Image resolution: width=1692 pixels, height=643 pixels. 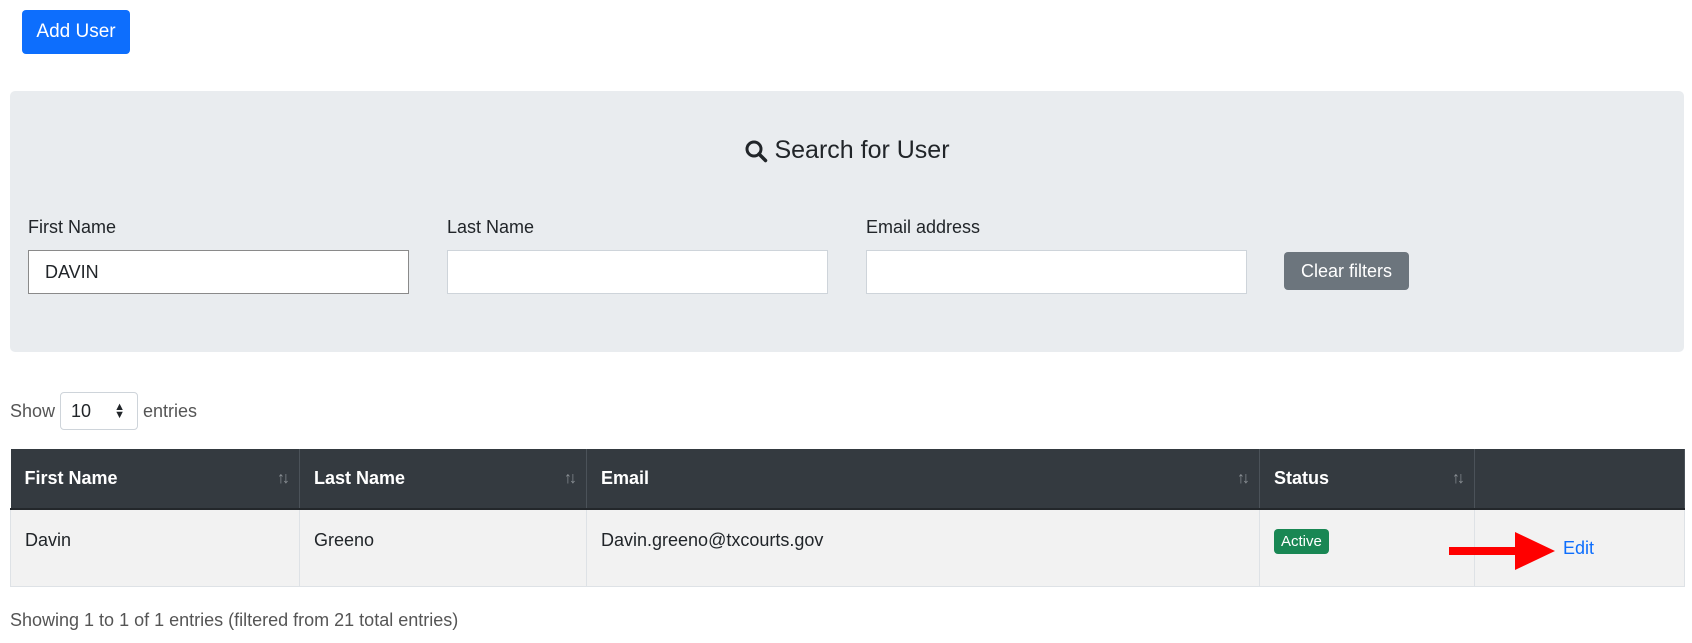 I want to click on clear-filters-button: Clear filters, so click(x=1346, y=271).